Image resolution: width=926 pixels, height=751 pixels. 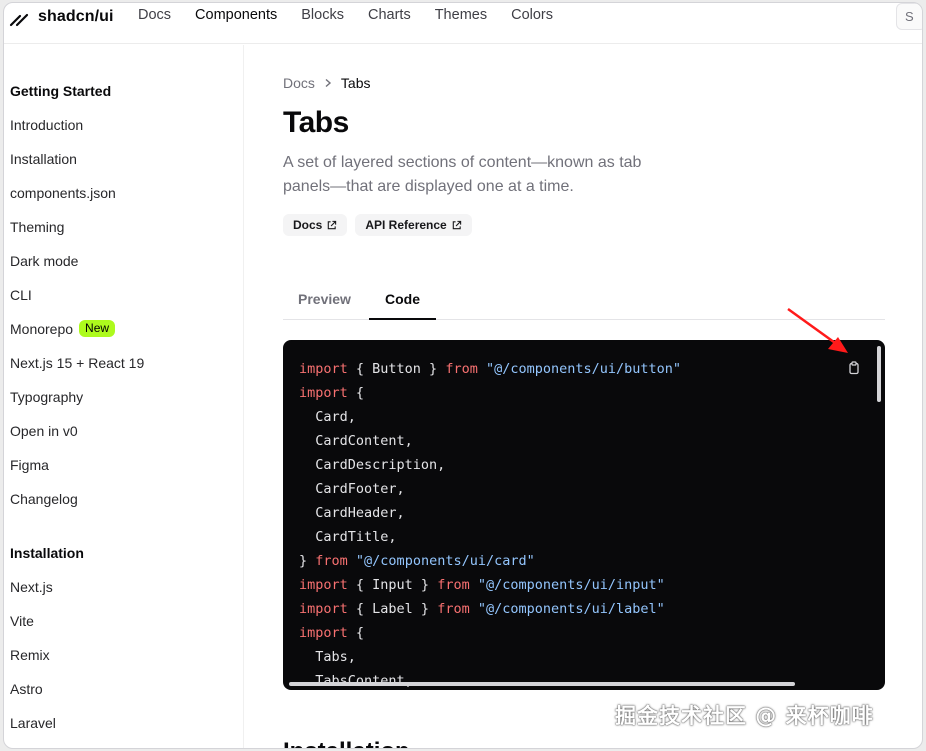 I want to click on sidebar-item-open-in-v0: Open in v0, so click(x=44, y=431).